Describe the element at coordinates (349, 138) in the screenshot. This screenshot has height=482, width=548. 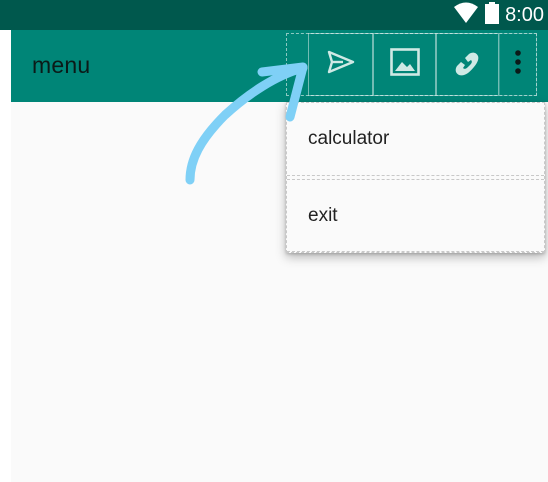
I see `menu-item-label: calculator` at that location.